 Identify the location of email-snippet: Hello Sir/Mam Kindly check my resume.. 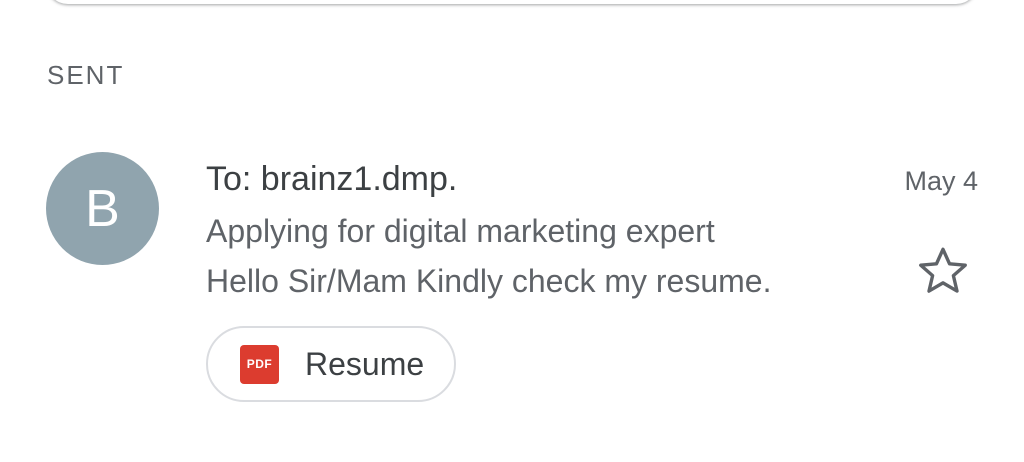
(489, 281).